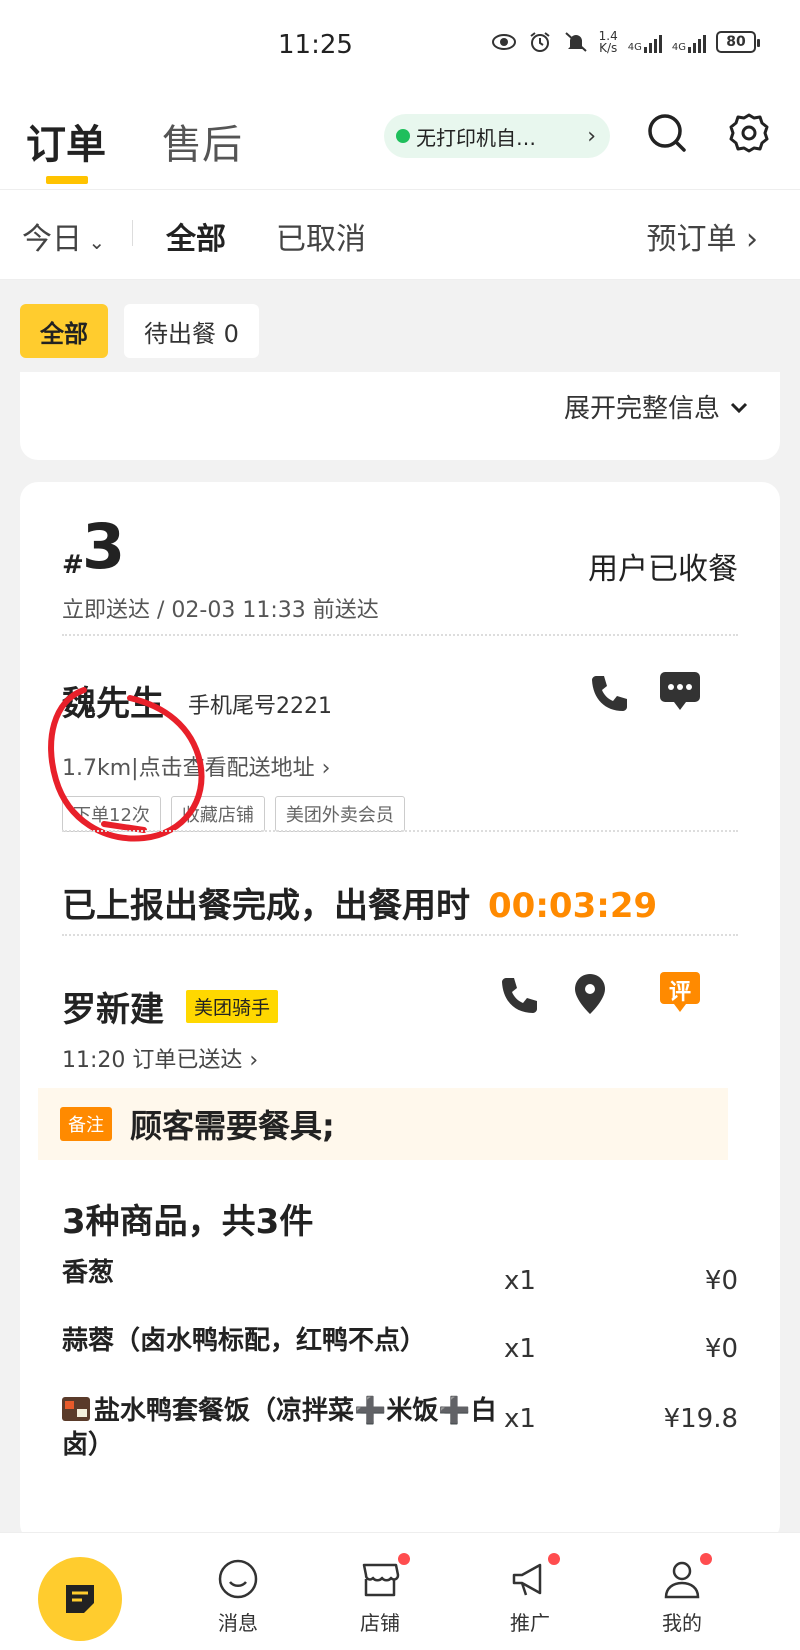 The image size is (800, 1650). I want to click on expand-info-label: 展开完整信息, so click(641, 409).